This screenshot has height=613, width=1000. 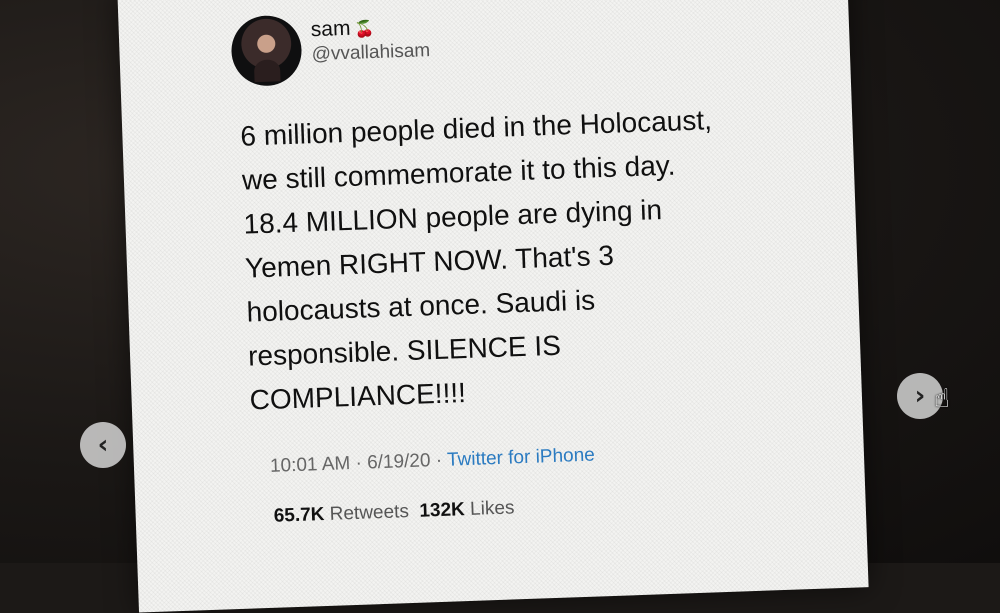 I want to click on likes-count: 132K, so click(x=442, y=510).